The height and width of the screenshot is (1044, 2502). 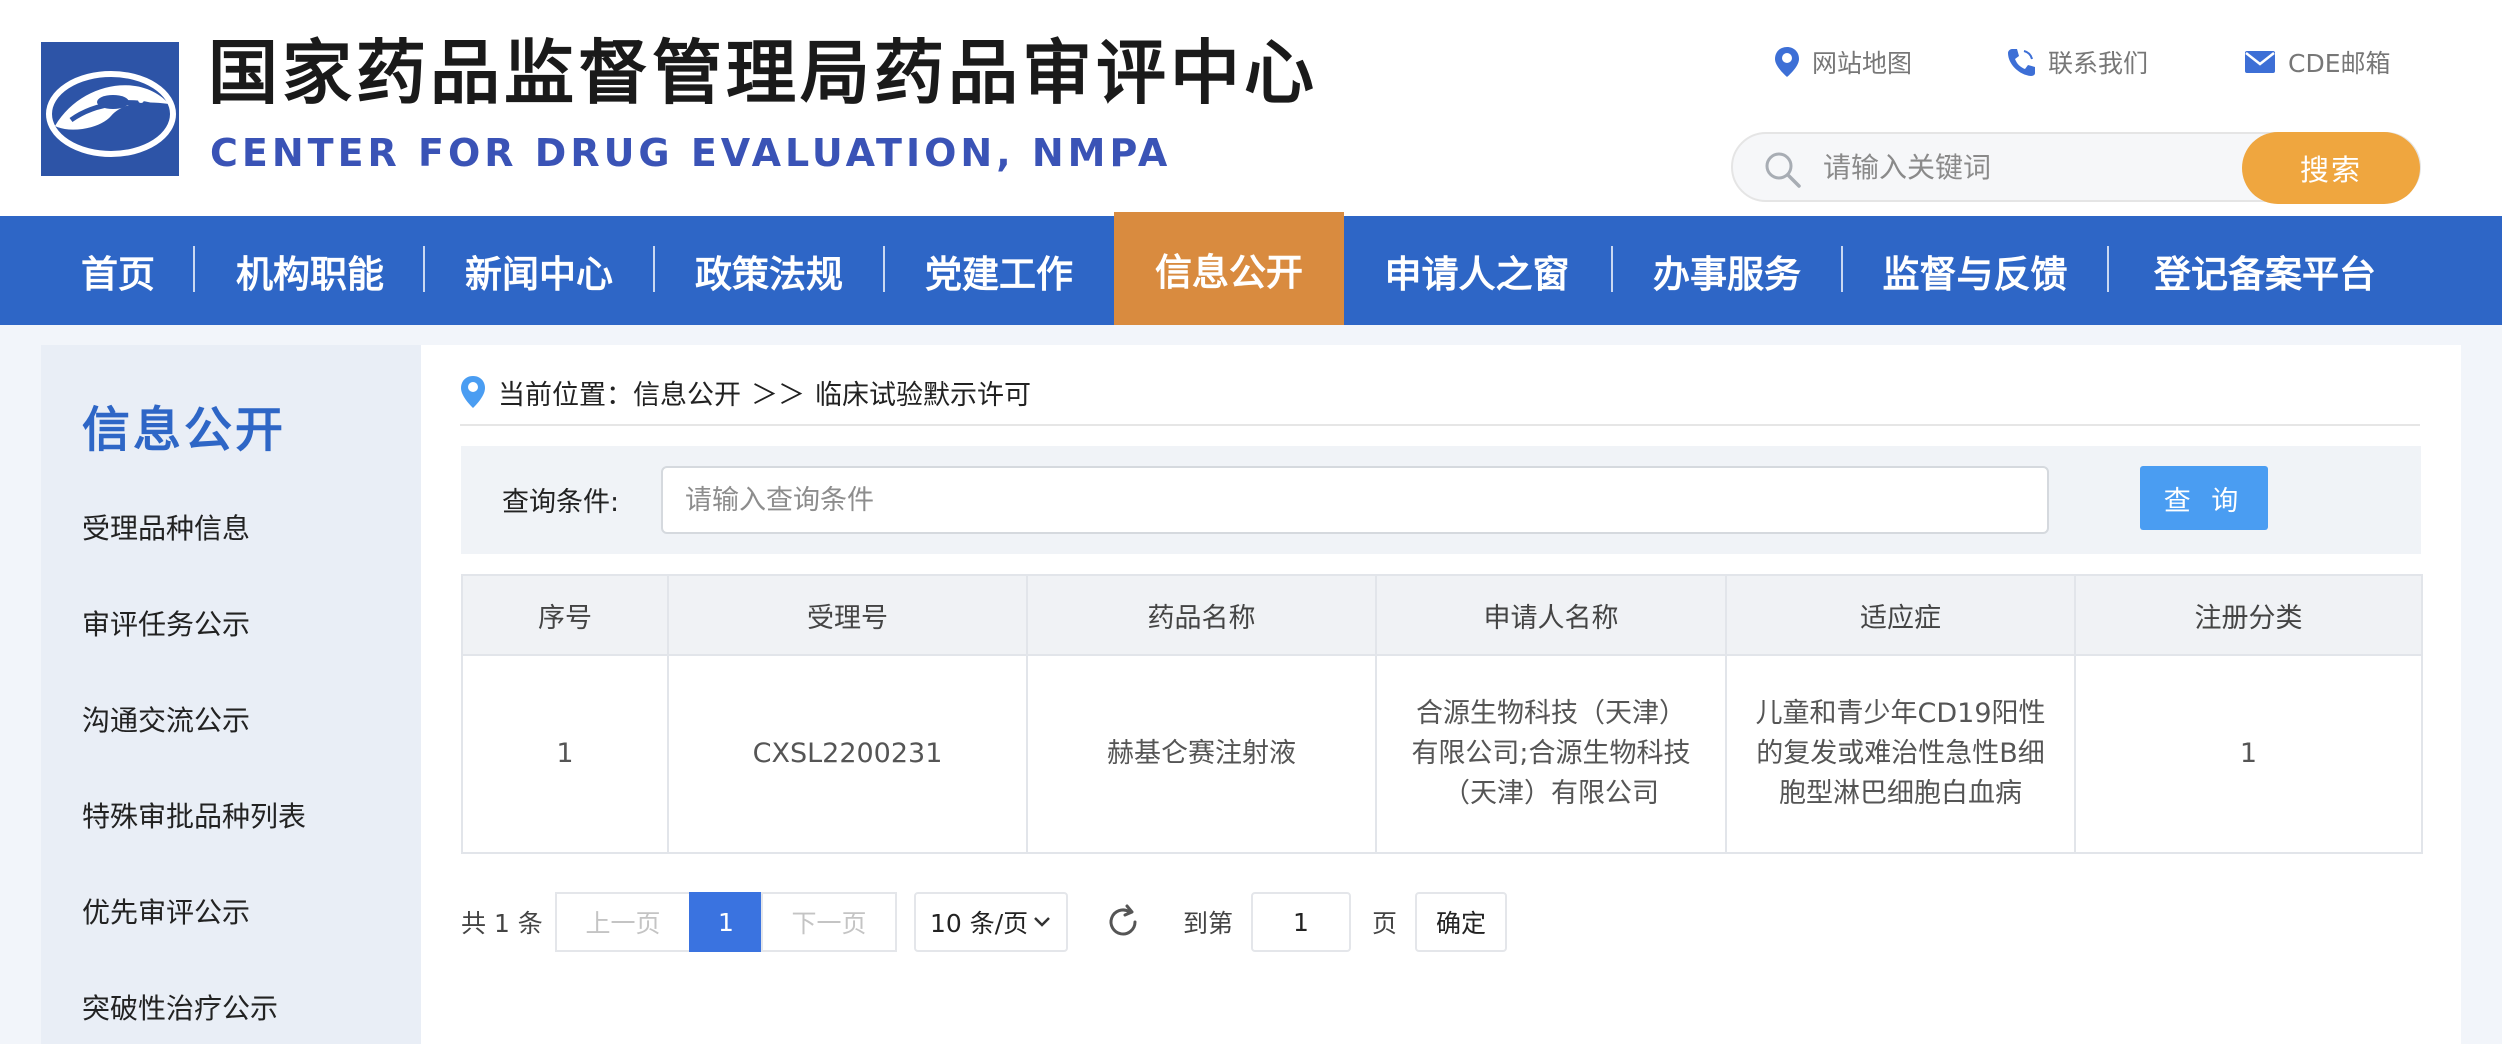 I want to click on chevron-down-icon, so click(x=1042, y=922).